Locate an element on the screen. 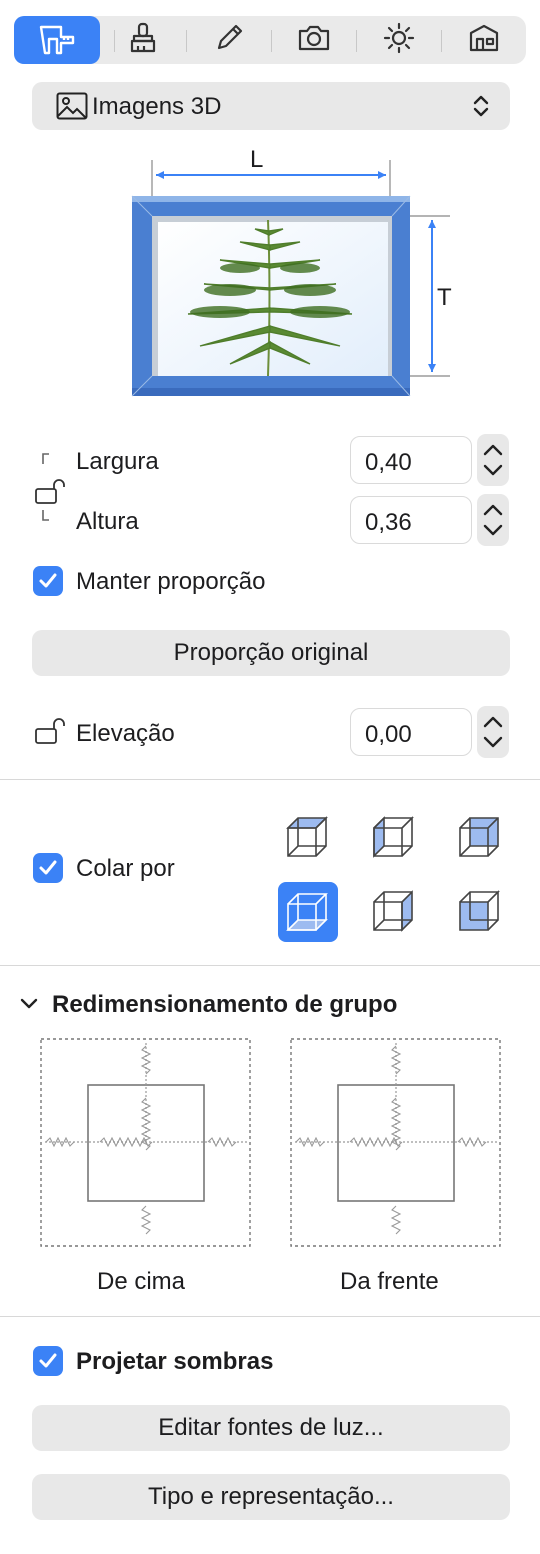 The height and width of the screenshot is (1554, 540). tab-dimensions is located at coordinates (57, 40).